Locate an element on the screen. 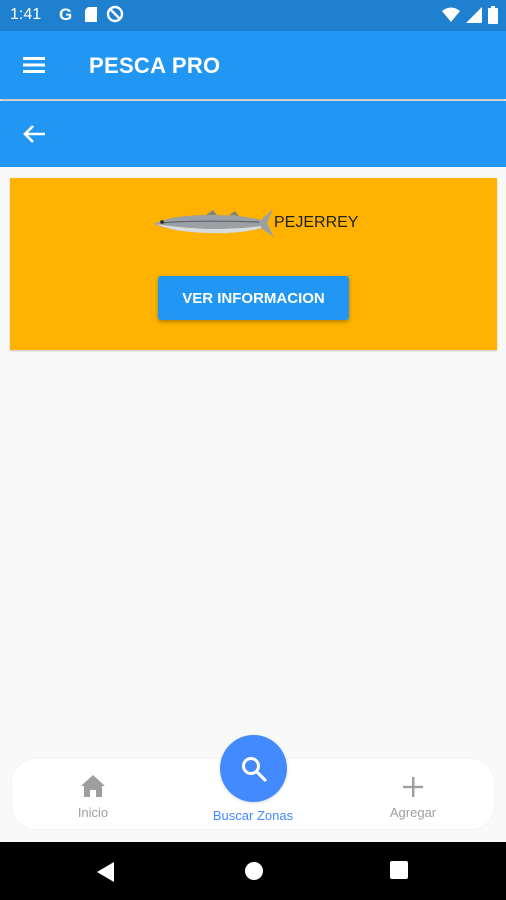  fish-image is located at coordinates (214, 223).